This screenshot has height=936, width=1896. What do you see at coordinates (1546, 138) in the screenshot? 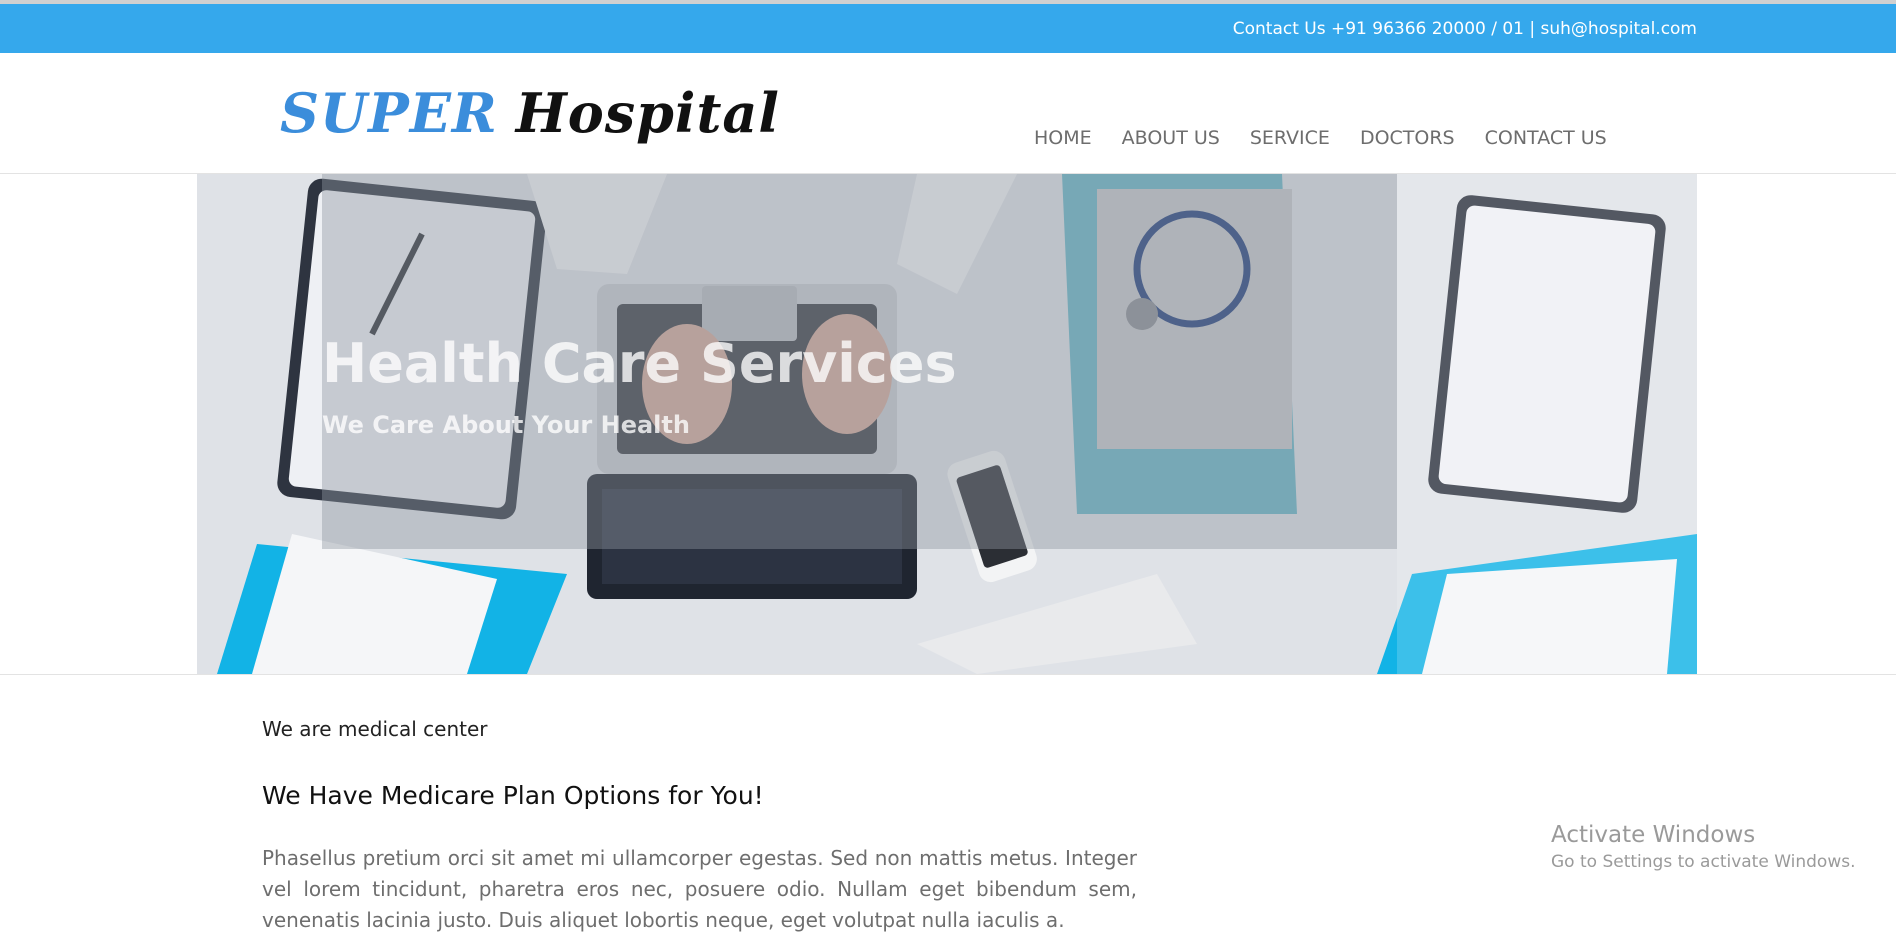
I see `nav-contact-us: CONTACT US` at bounding box center [1546, 138].